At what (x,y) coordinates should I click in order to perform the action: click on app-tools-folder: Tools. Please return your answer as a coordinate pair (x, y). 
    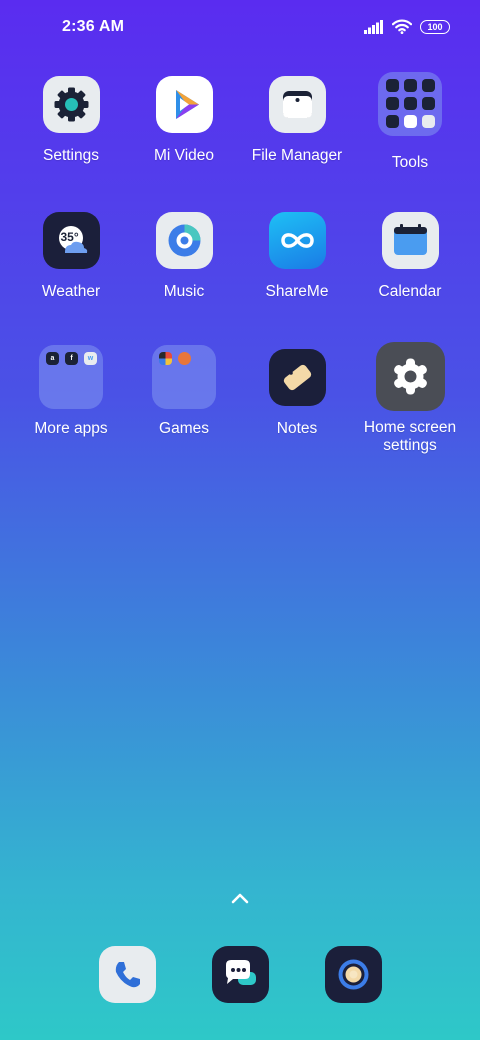
    Looking at the image, I should click on (410, 122).